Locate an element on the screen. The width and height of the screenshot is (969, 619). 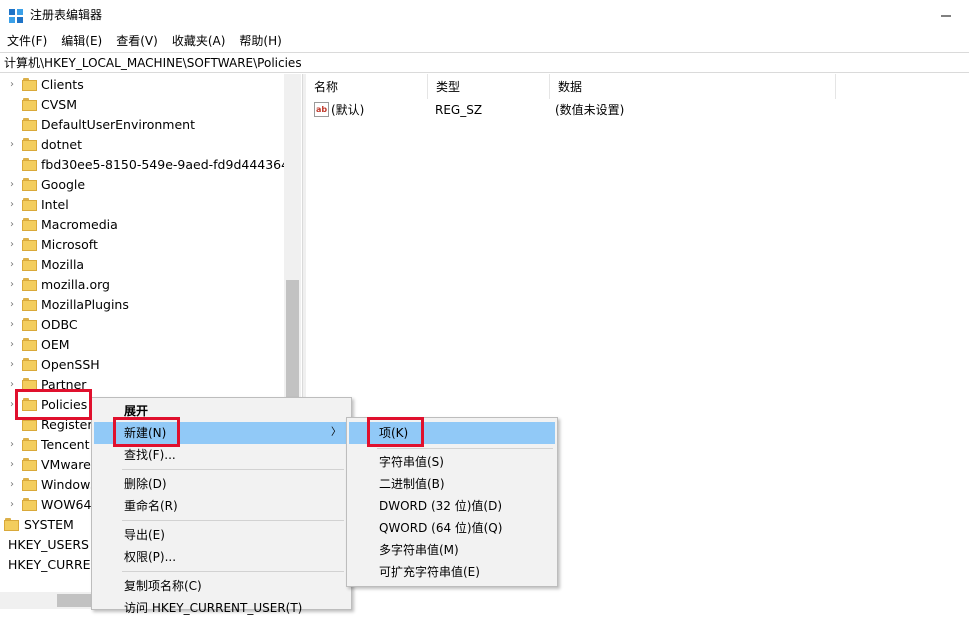
tree-item-defaultuserenvironment: DefaultUserEnvironment is located at coordinates (142, 125).